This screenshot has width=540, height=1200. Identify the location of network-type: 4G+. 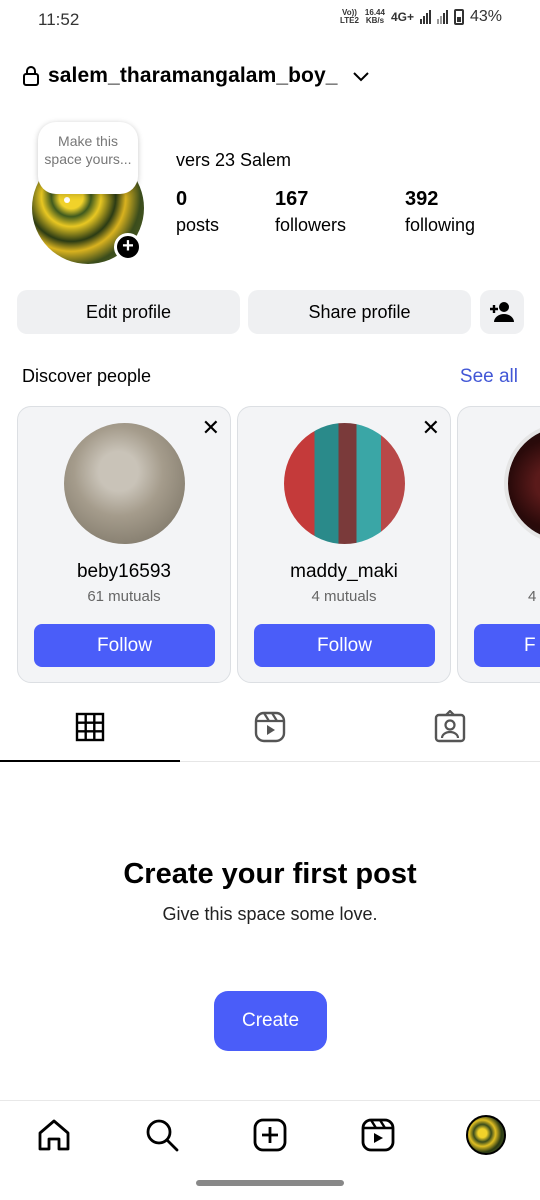
(402, 17).